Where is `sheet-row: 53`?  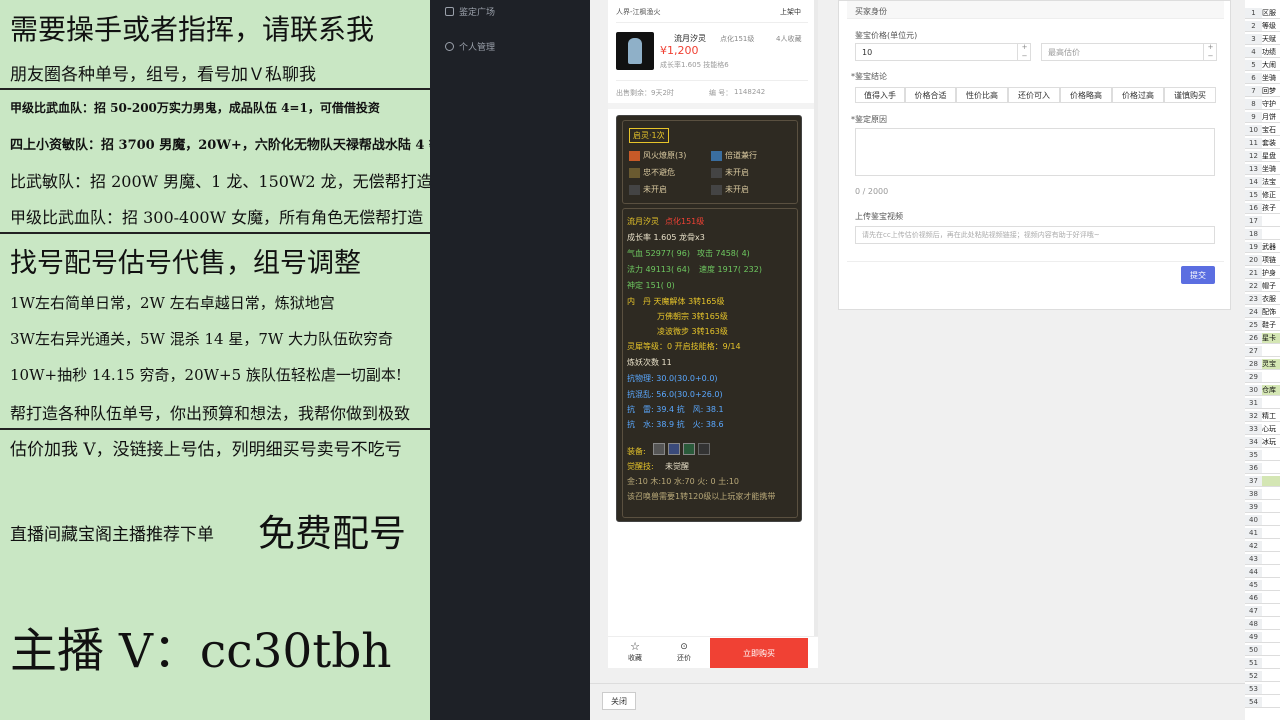
sheet-row: 53 is located at coordinates (1262, 689).